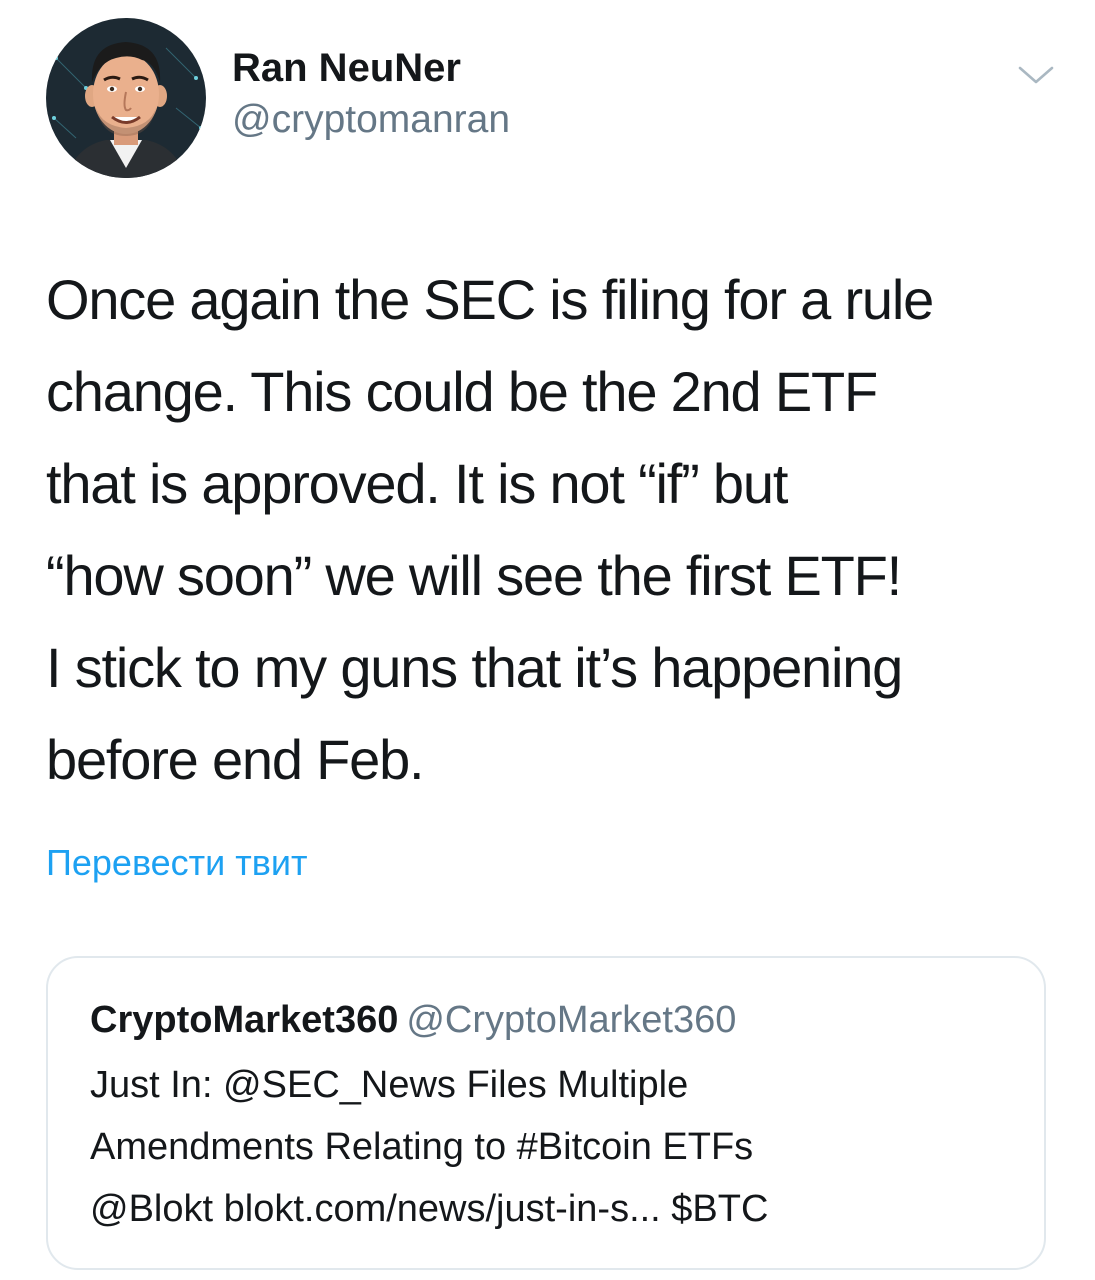  What do you see at coordinates (490, 299) in the screenshot?
I see `tweet-text-line: Once again the SEC is filing for a rule` at bounding box center [490, 299].